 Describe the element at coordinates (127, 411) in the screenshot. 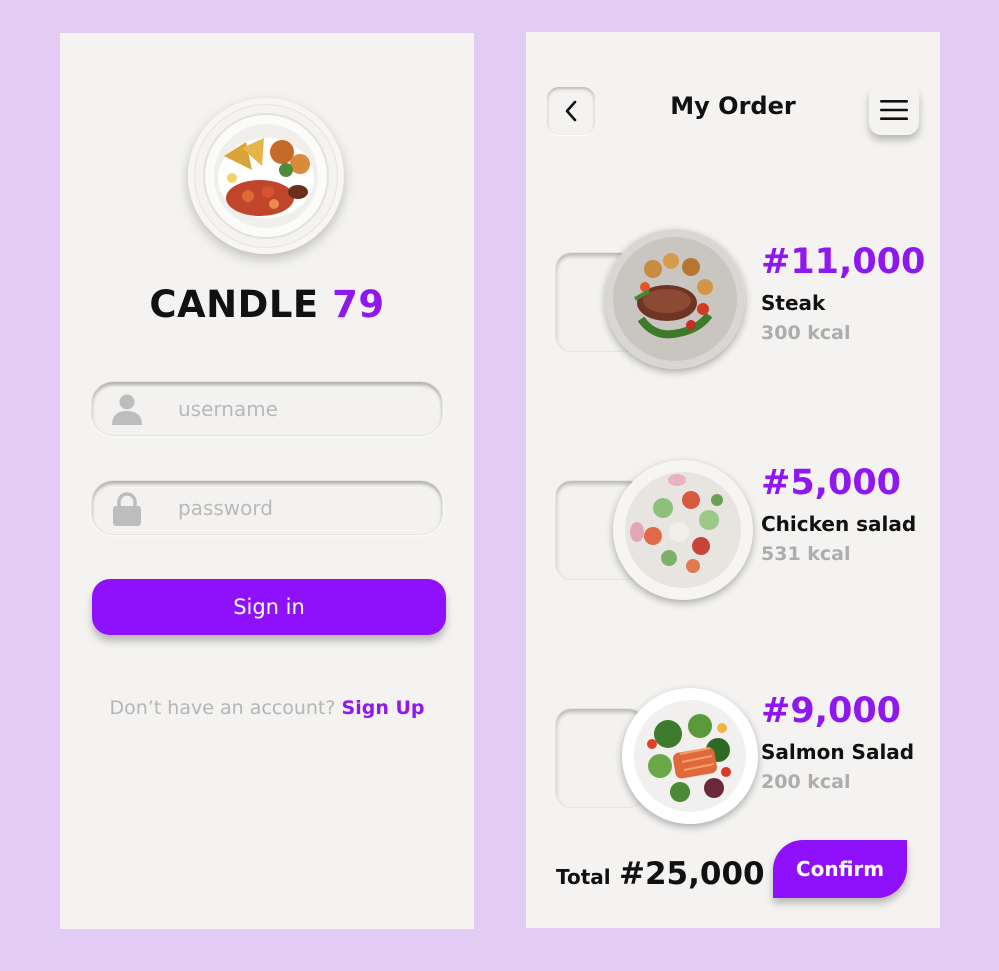

I see `user-icon` at that location.